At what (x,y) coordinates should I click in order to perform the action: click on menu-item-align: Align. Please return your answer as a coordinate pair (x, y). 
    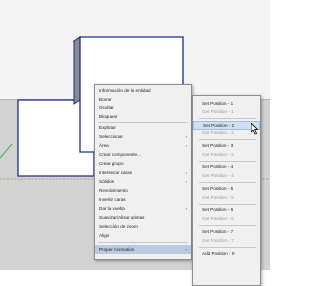
    Looking at the image, I should click on (143, 236).